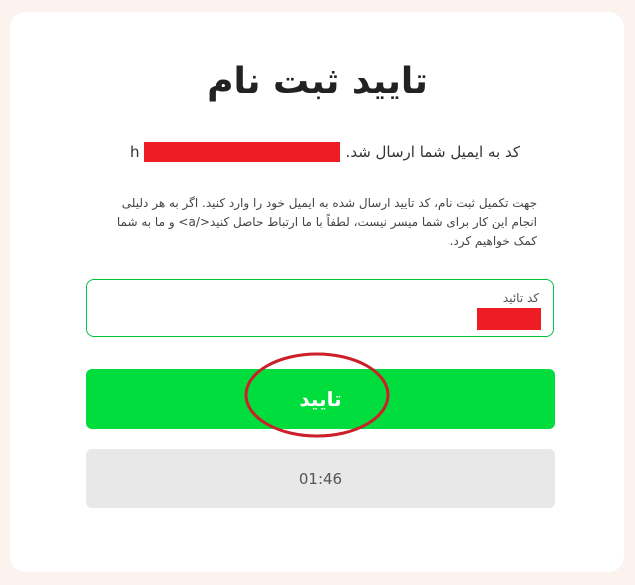  Describe the element at coordinates (320, 399) in the screenshot. I see `confirm-button: تایید` at that location.